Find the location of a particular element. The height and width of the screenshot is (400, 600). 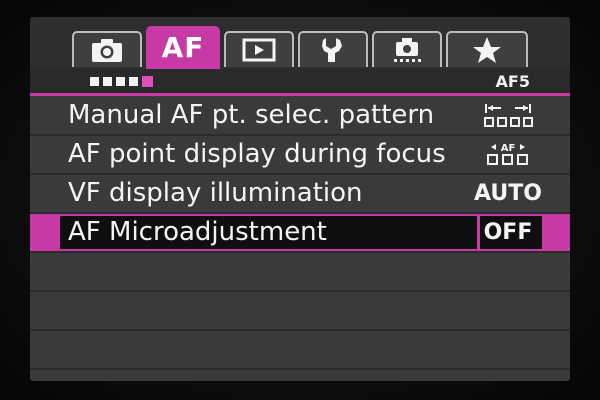

menu-item-value: OFF is located at coordinates (508, 232).